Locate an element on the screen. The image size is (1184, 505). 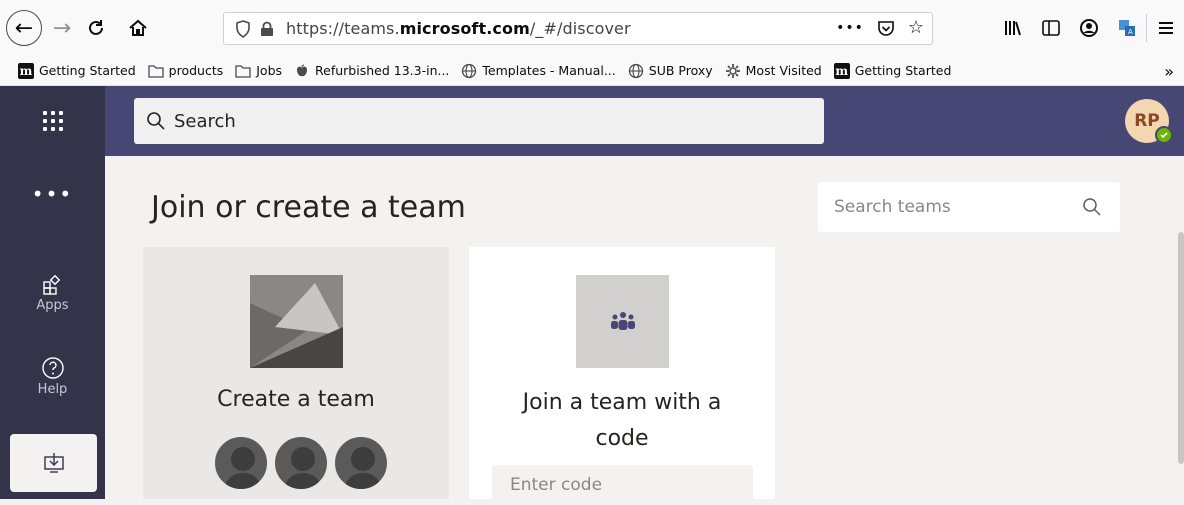
forward-button: → is located at coordinates (62, 28).